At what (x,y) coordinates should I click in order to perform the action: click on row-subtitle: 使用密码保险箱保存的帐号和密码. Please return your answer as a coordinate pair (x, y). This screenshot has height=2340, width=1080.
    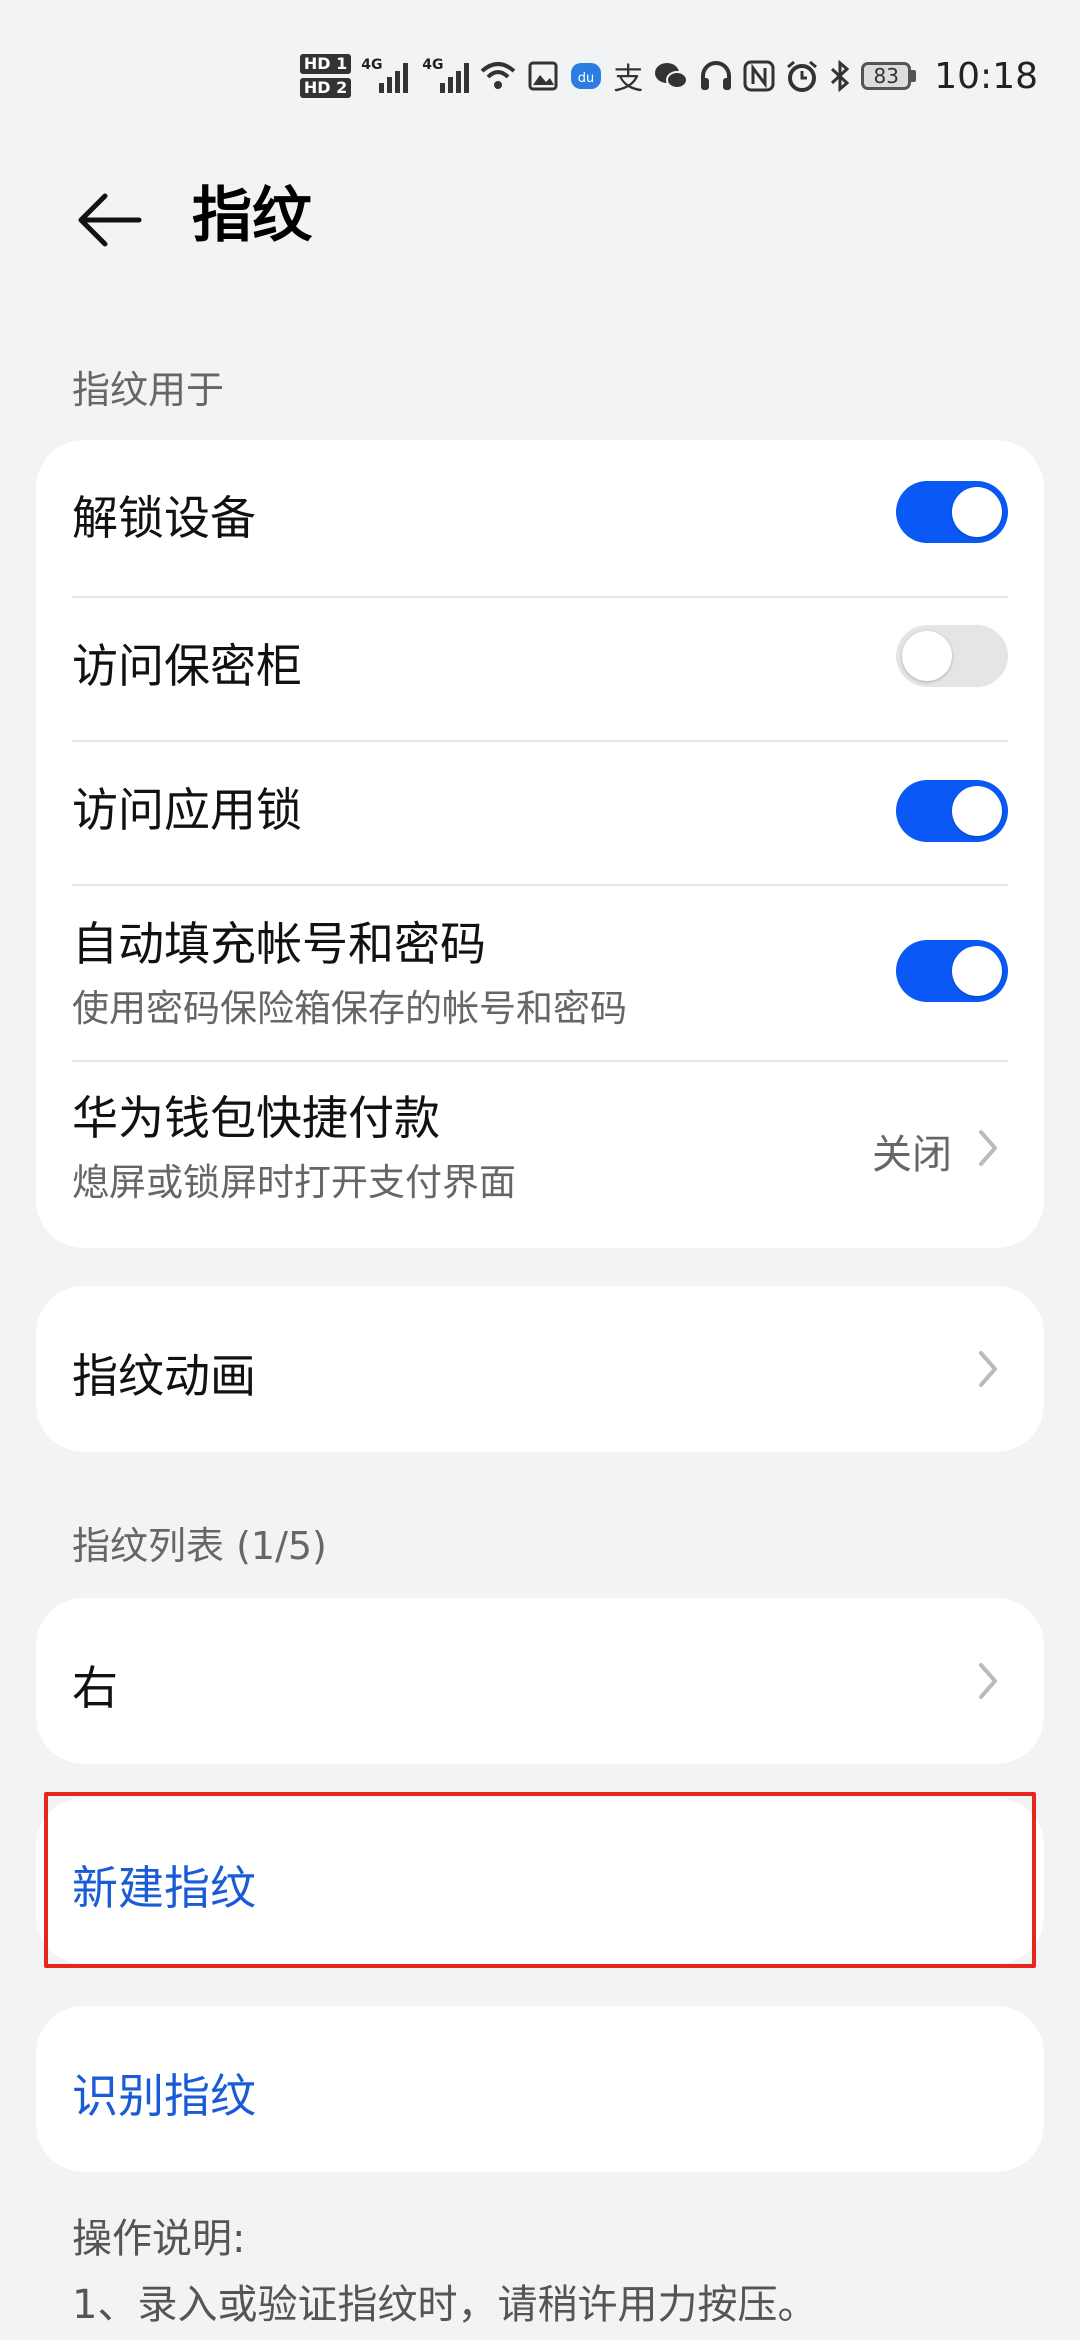
    Looking at the image, I should click on (349, 1008).